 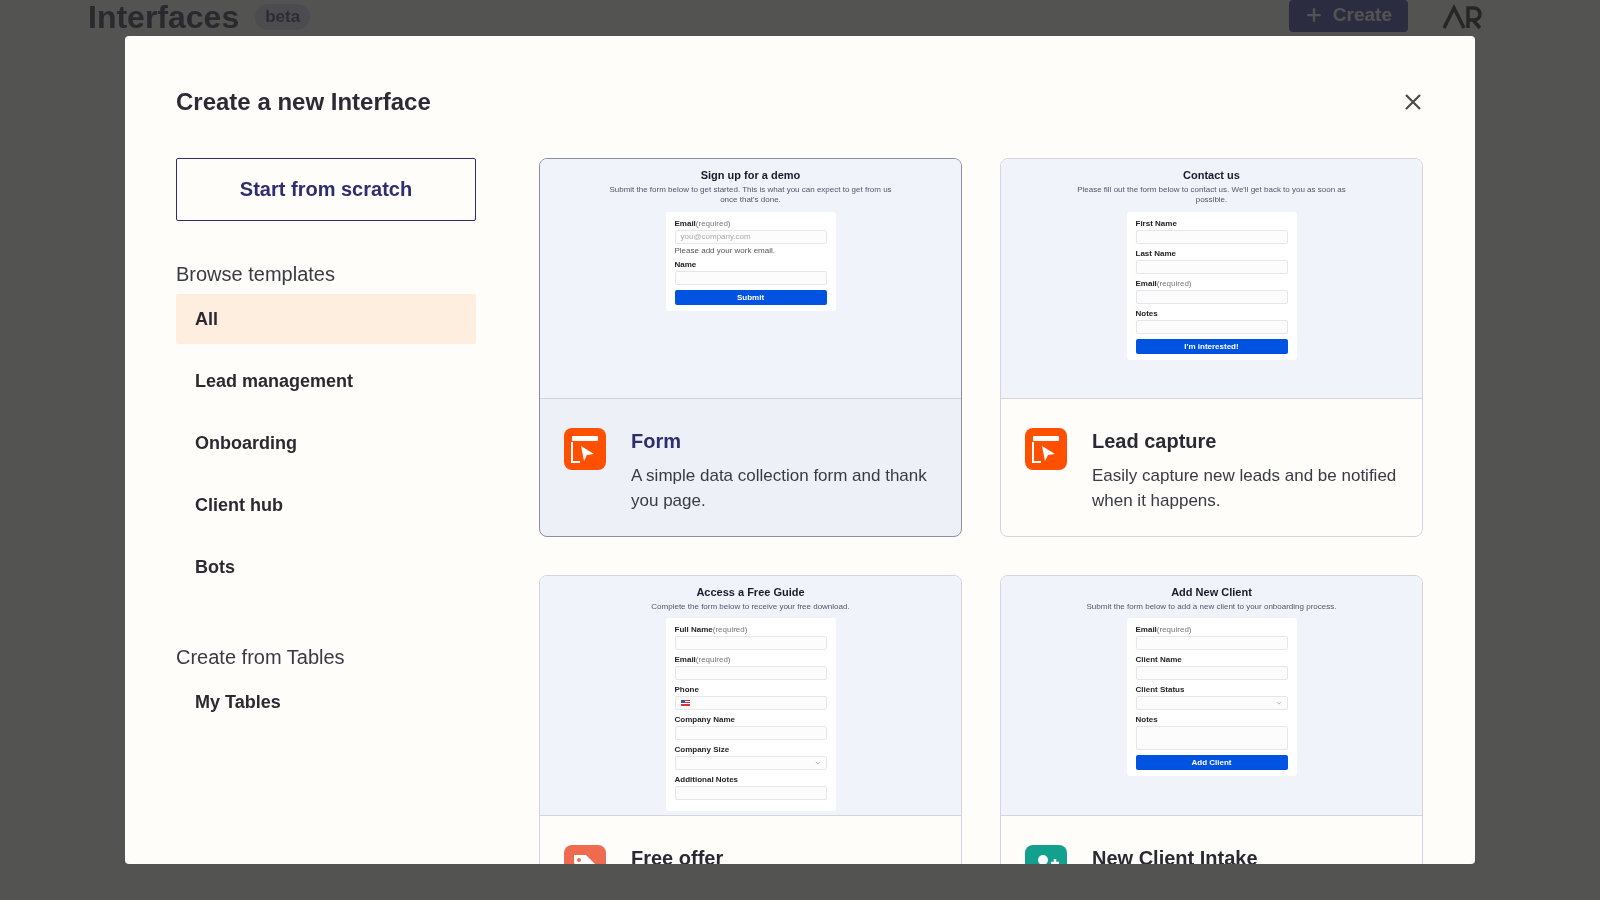 I want to click on preview-subtitle: Submit the form below to get started. This is what you can expect to get from us once that's done., so click(x=750, y=195).